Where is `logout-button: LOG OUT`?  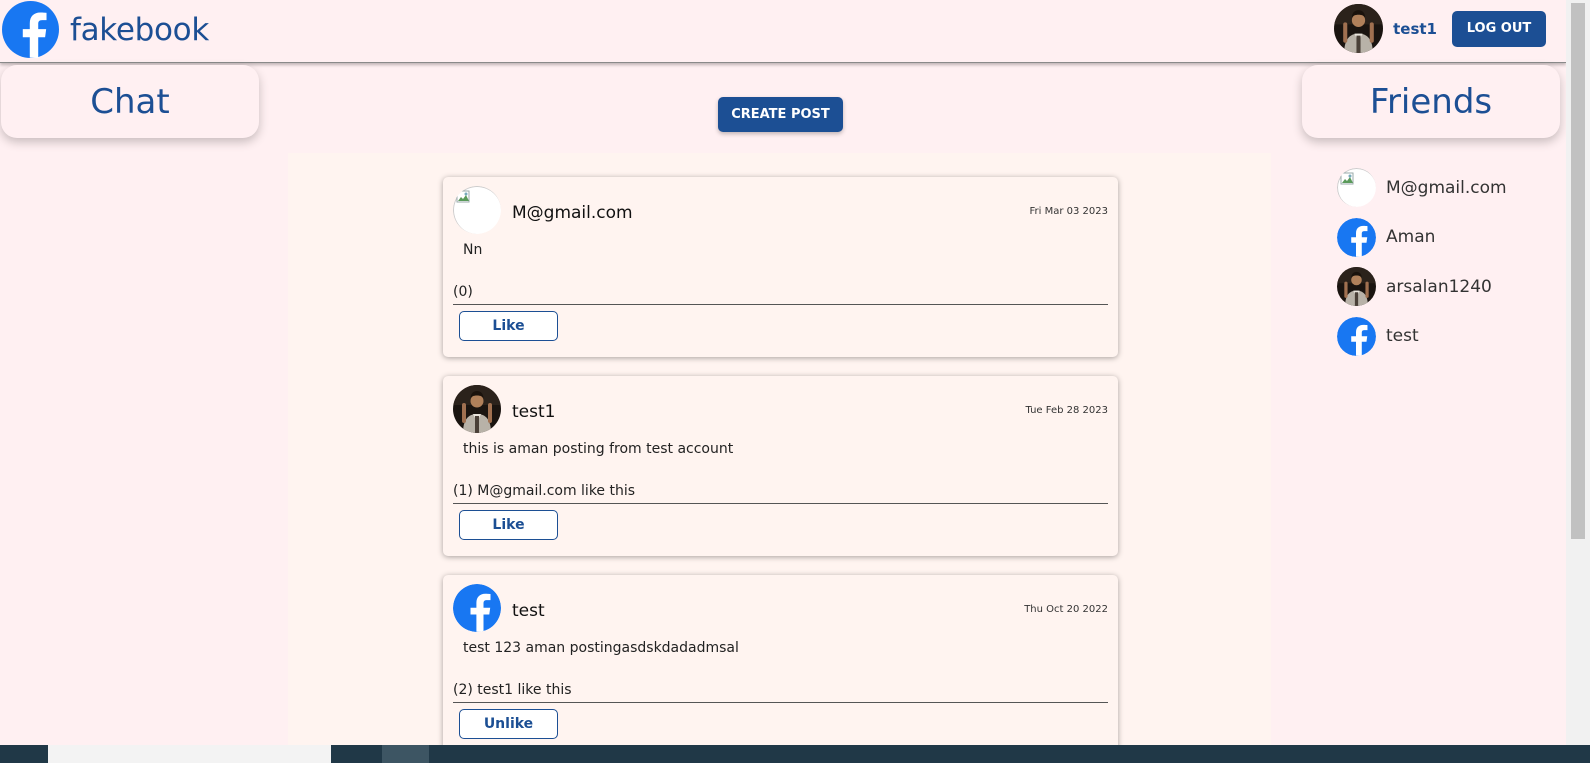
logout-button: LOG OUT is located at coordinates (1499, 28).